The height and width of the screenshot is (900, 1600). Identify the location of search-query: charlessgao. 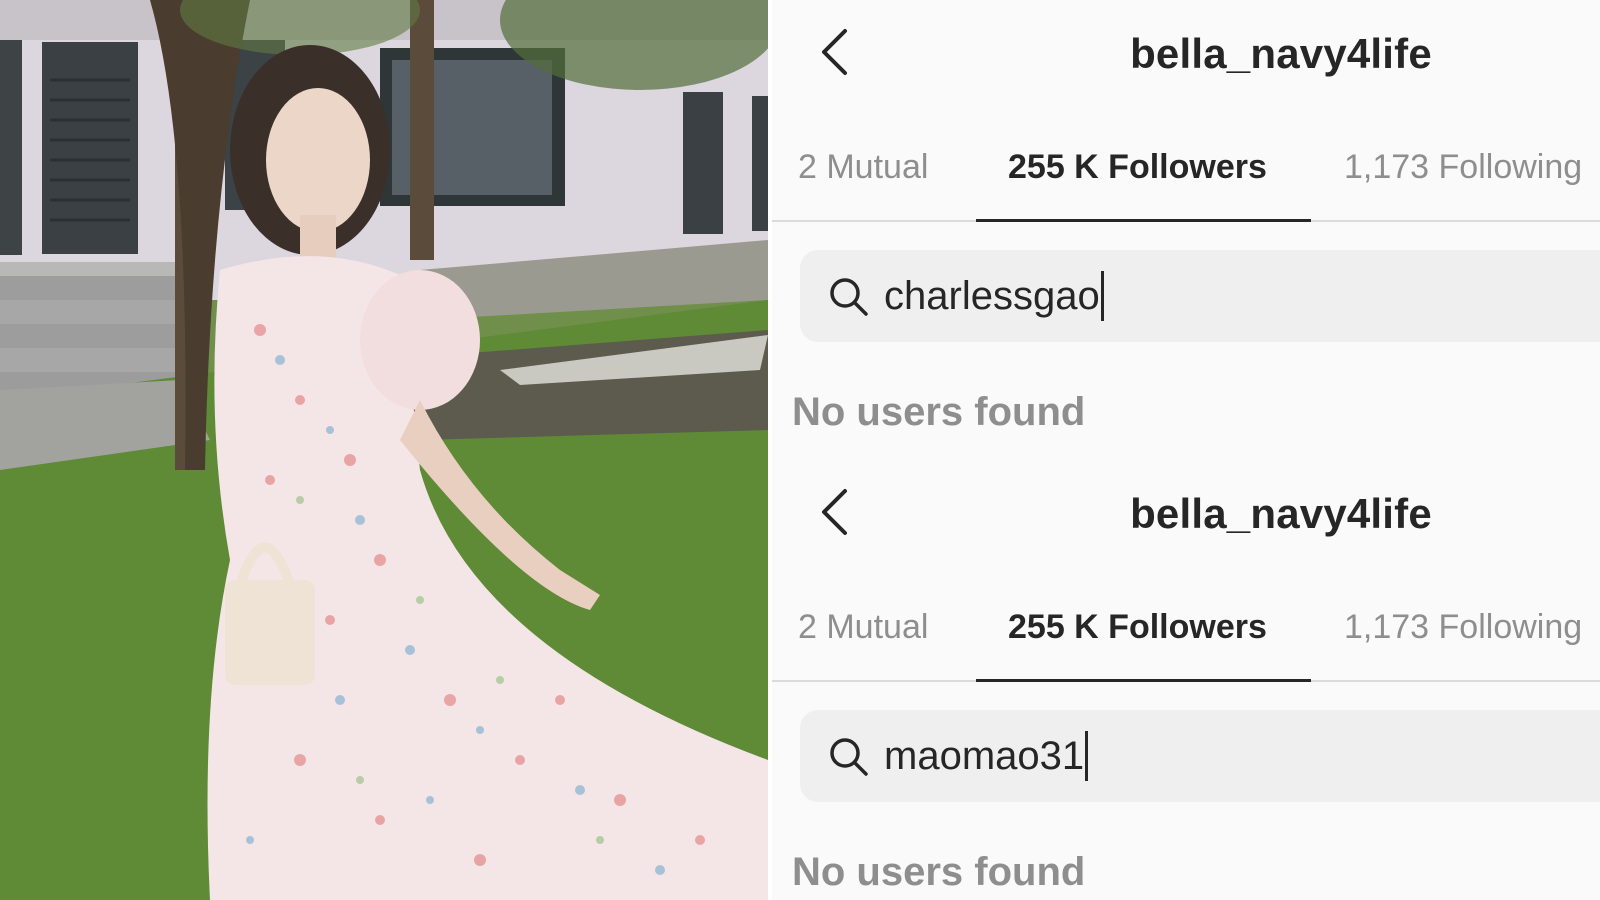
(992, 295).